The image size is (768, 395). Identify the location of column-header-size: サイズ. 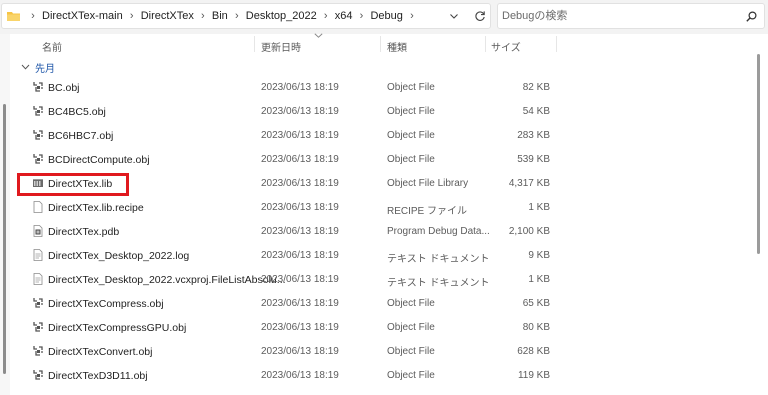
(506, 46).